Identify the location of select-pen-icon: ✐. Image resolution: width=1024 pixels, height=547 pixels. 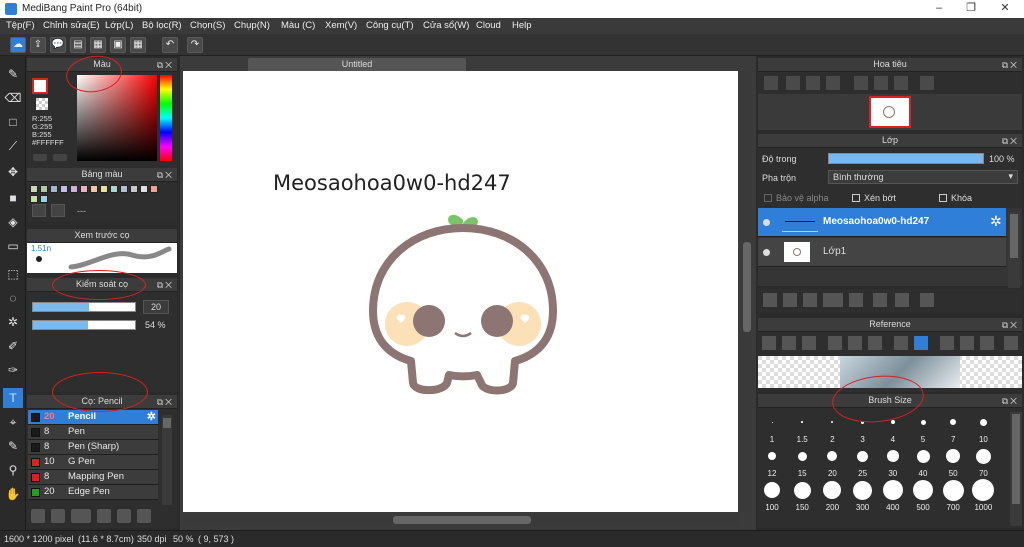
(13, 346).